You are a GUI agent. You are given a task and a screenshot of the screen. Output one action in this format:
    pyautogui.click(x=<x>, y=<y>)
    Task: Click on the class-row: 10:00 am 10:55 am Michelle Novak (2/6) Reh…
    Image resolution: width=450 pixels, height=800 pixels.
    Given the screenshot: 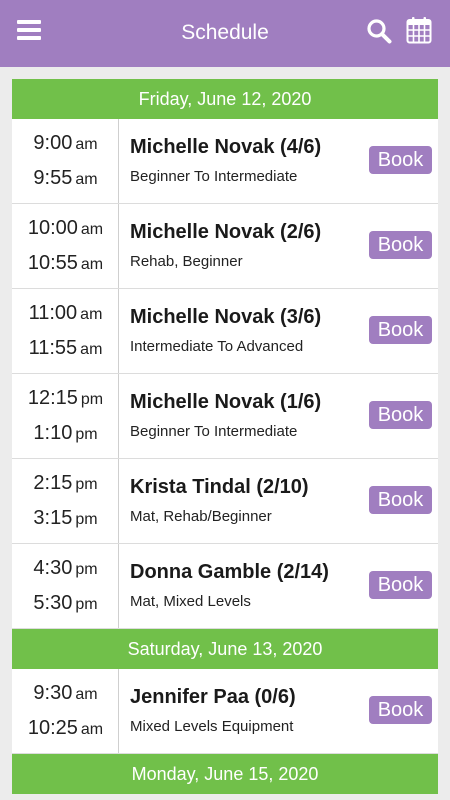 What is the action you would take?
    pyautogui.click(x=225, y=246)
    